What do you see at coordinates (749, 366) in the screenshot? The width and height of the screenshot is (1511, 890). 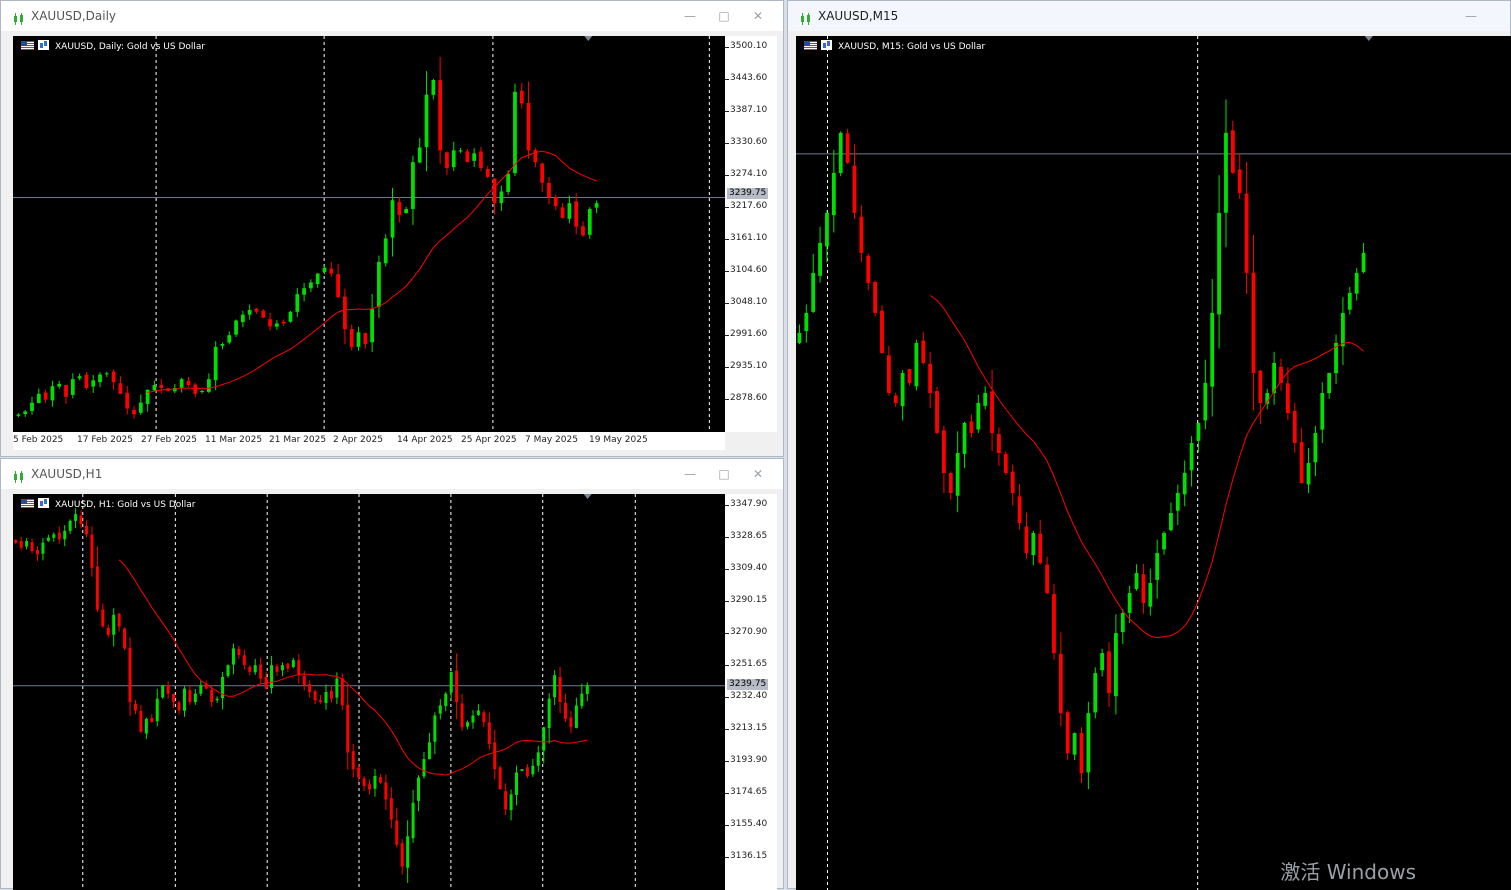 I see `price-tick-label: 2935.10` at bounding box center [749, 366].